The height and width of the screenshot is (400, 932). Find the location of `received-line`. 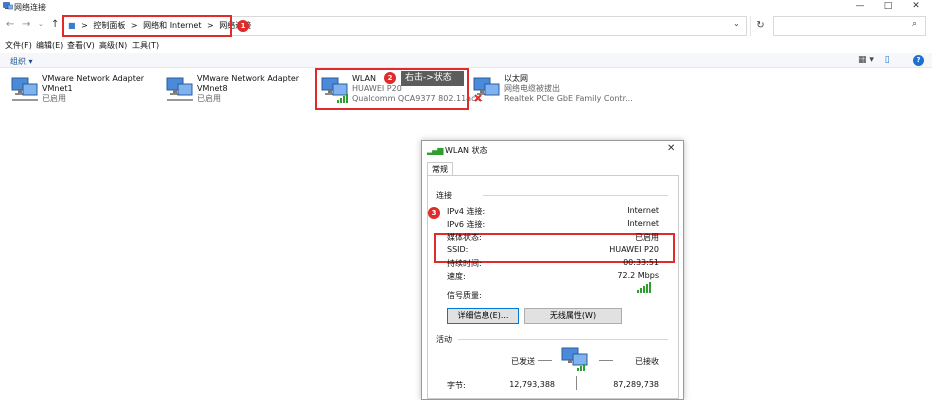

received-line is located at coordinates (606, 360).